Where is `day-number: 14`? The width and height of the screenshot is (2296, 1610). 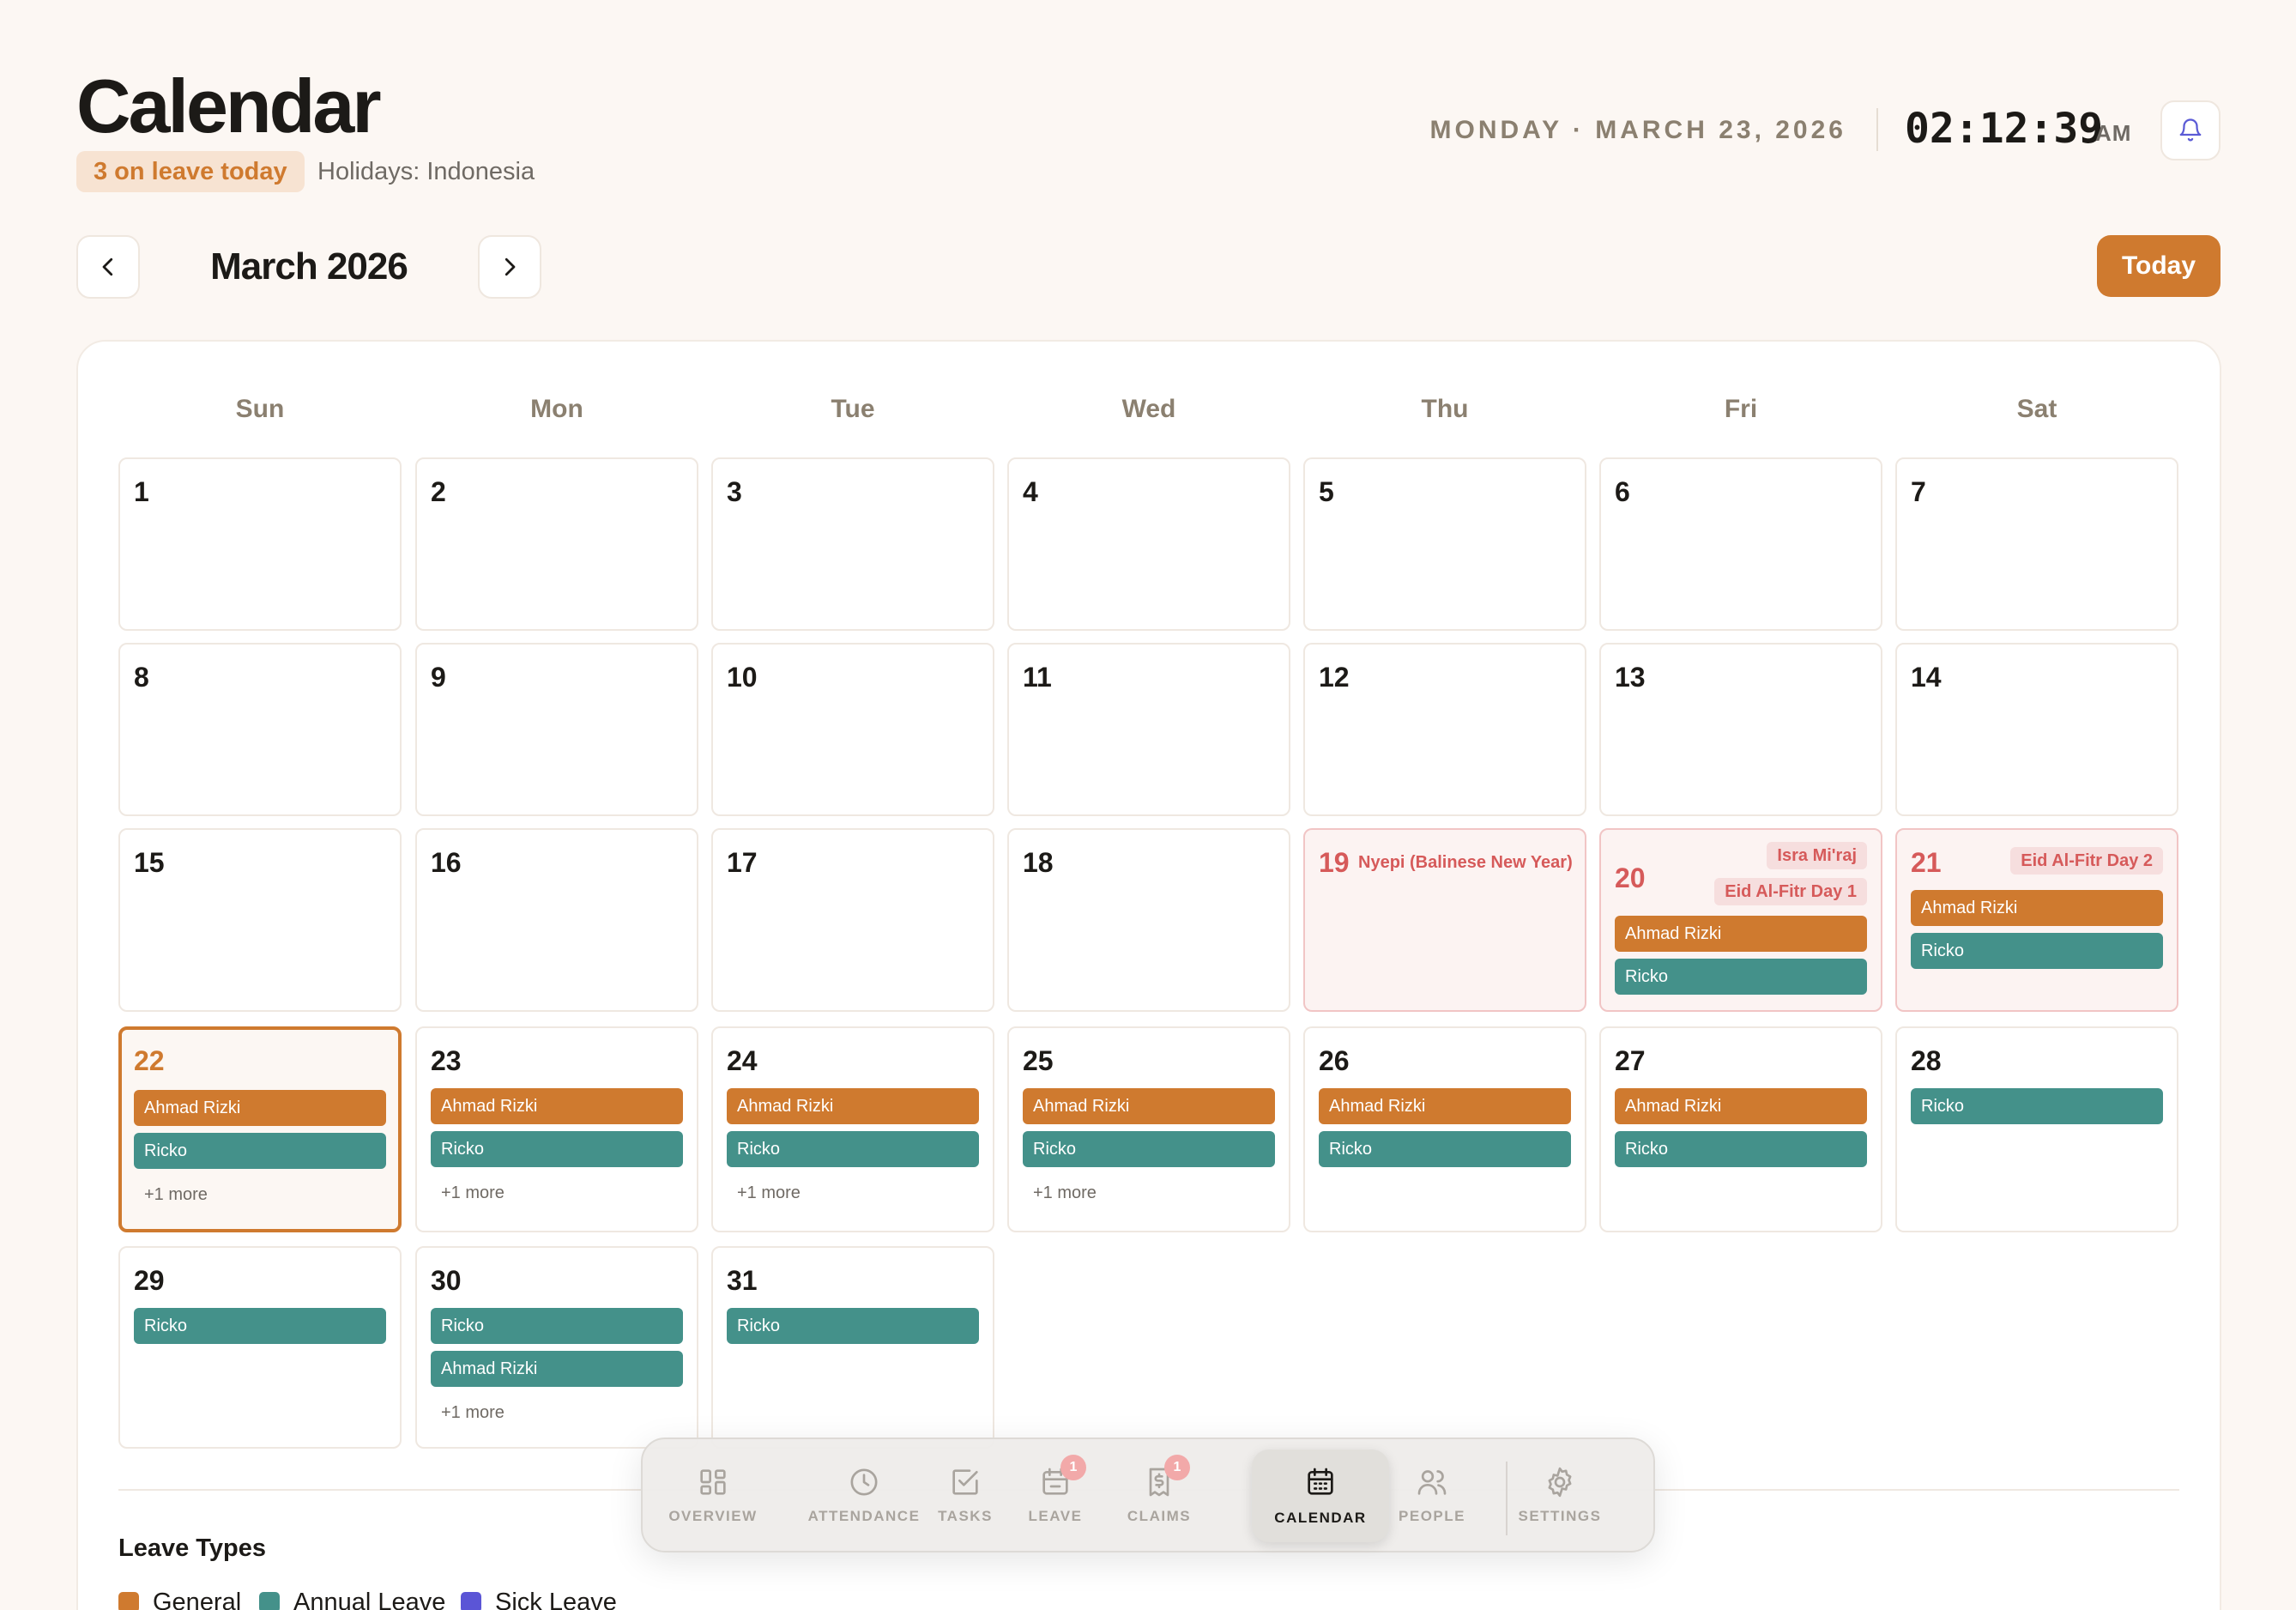 day-number: 14 is located at coordinates (1927, 677).